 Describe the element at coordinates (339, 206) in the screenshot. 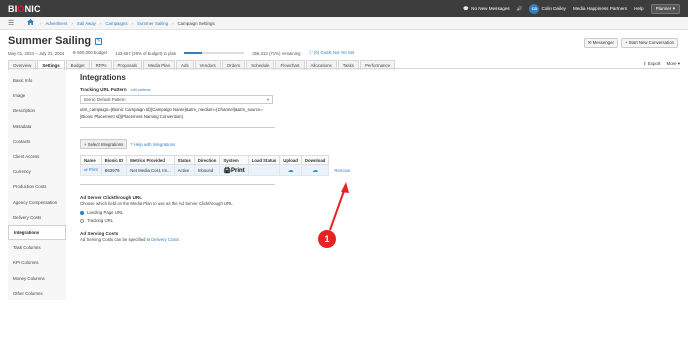

I see `annotation-arrow` at that location.